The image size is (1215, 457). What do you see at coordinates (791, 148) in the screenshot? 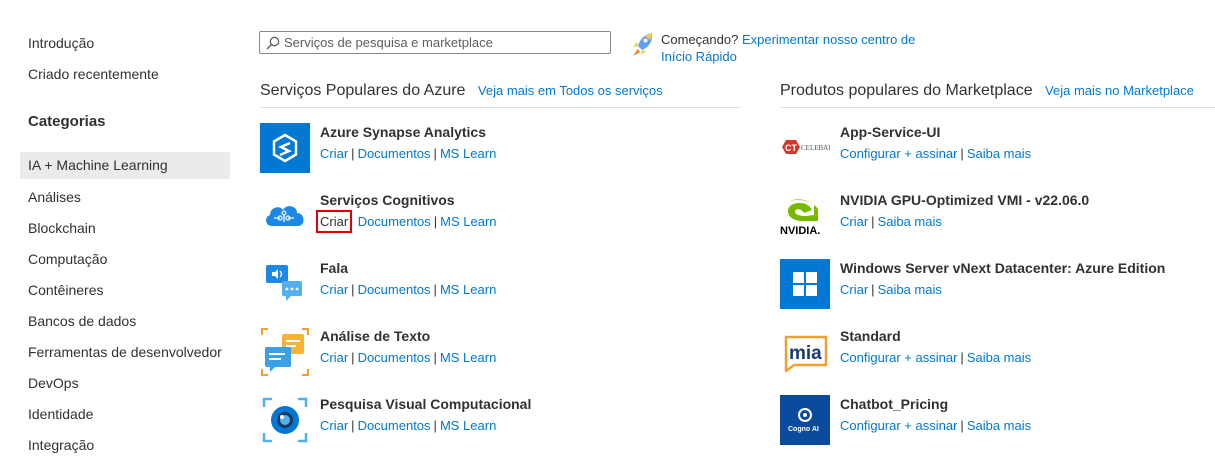
I see `svg-text: CT` at bounding box center [791, 148].